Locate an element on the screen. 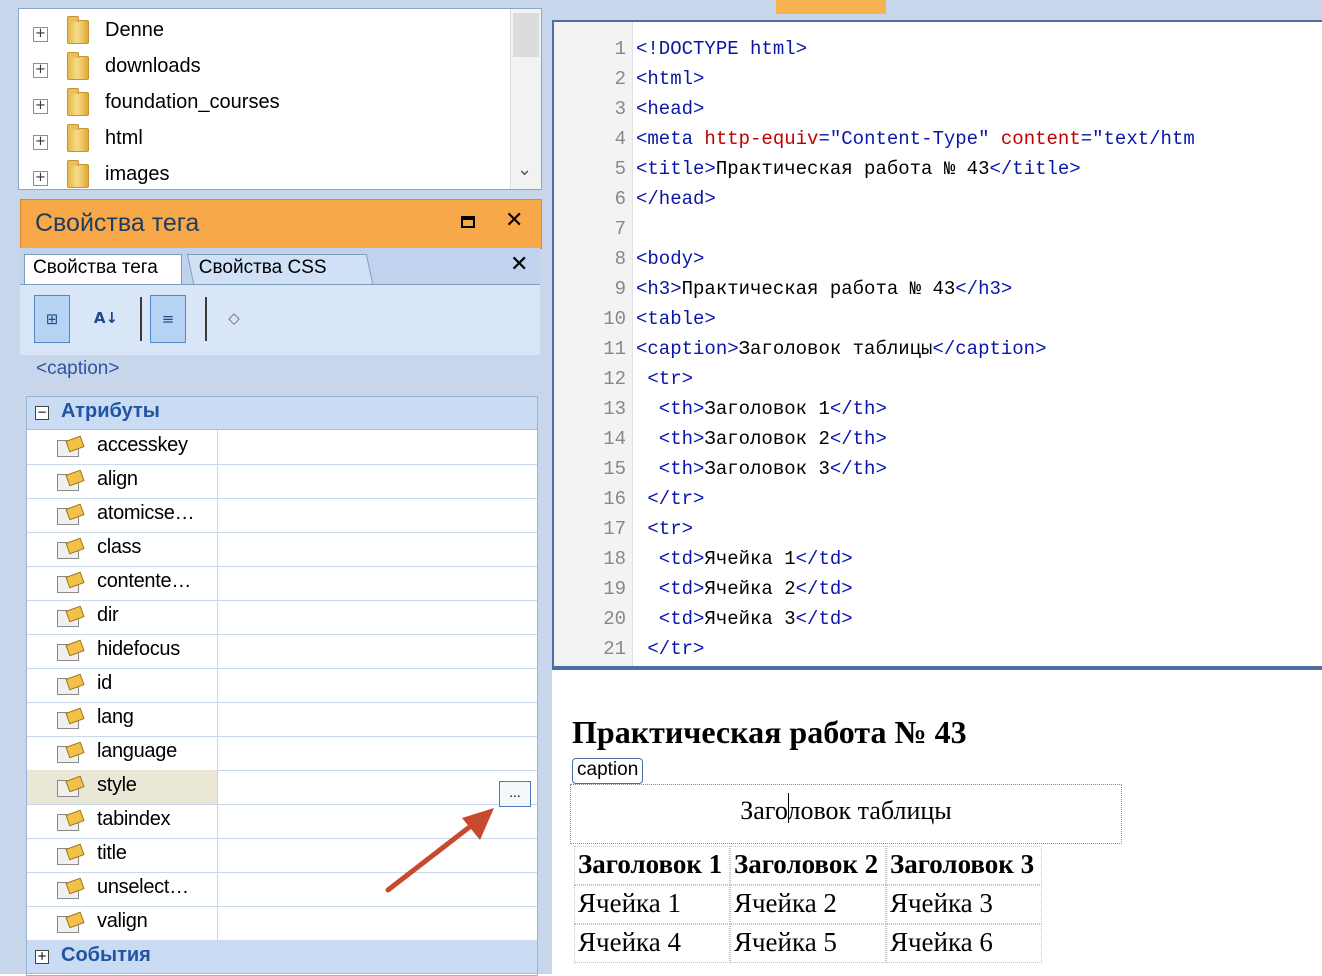  property-name-cell: tabindex is located at coordinates (122, 821).